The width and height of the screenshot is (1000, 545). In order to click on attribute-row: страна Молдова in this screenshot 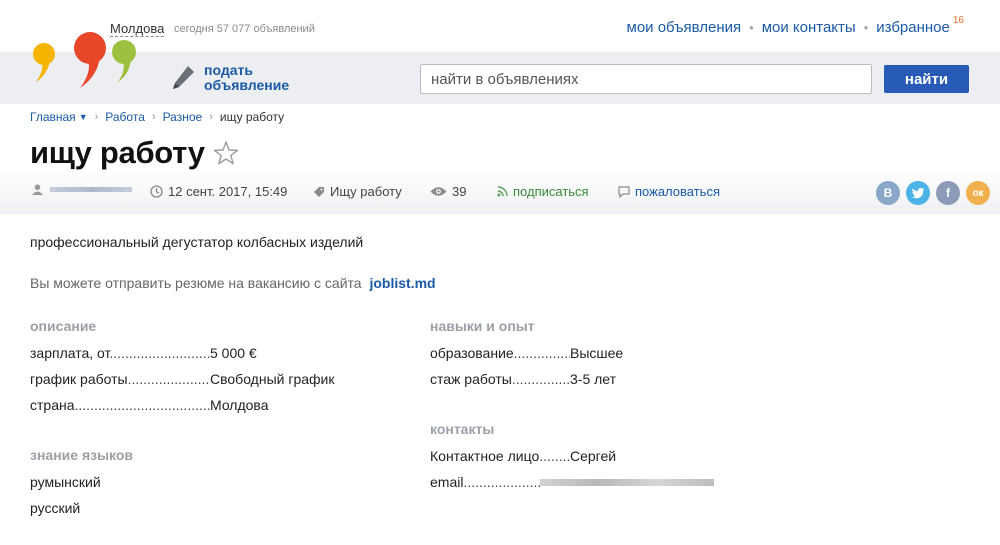, I will do `click(149, 405)`.